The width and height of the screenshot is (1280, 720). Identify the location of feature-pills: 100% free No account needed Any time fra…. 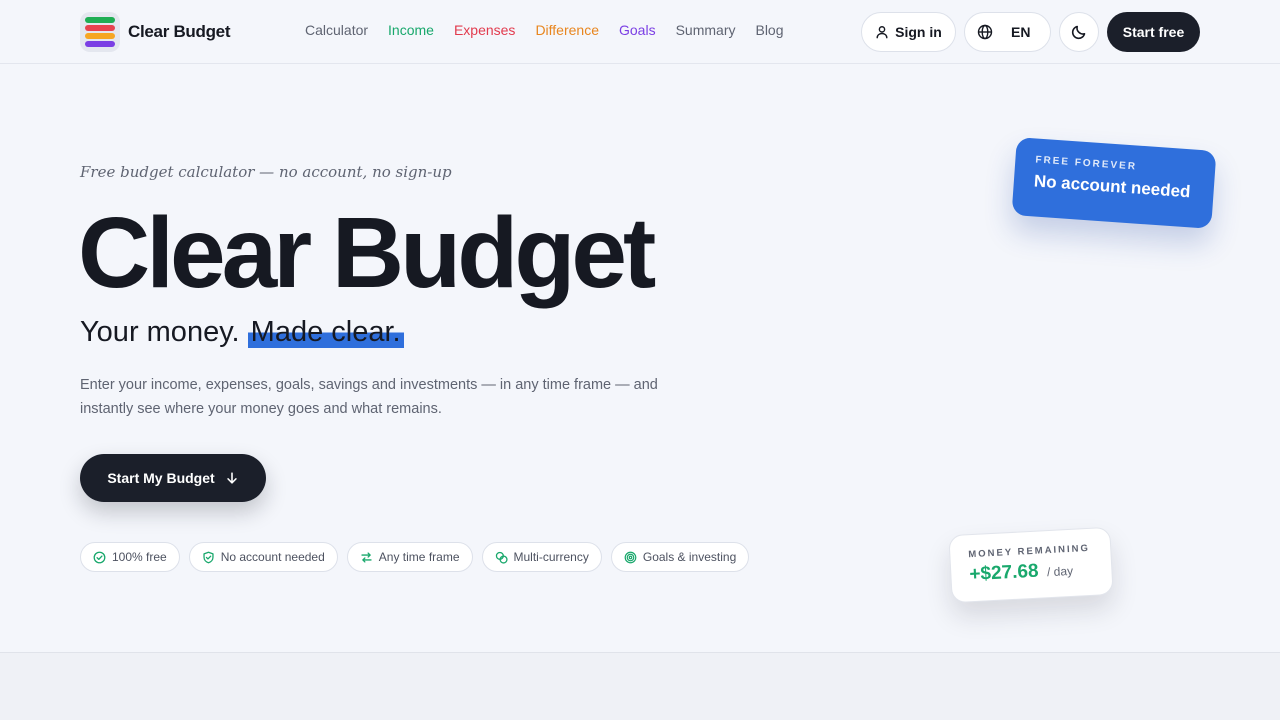
(415, 557).